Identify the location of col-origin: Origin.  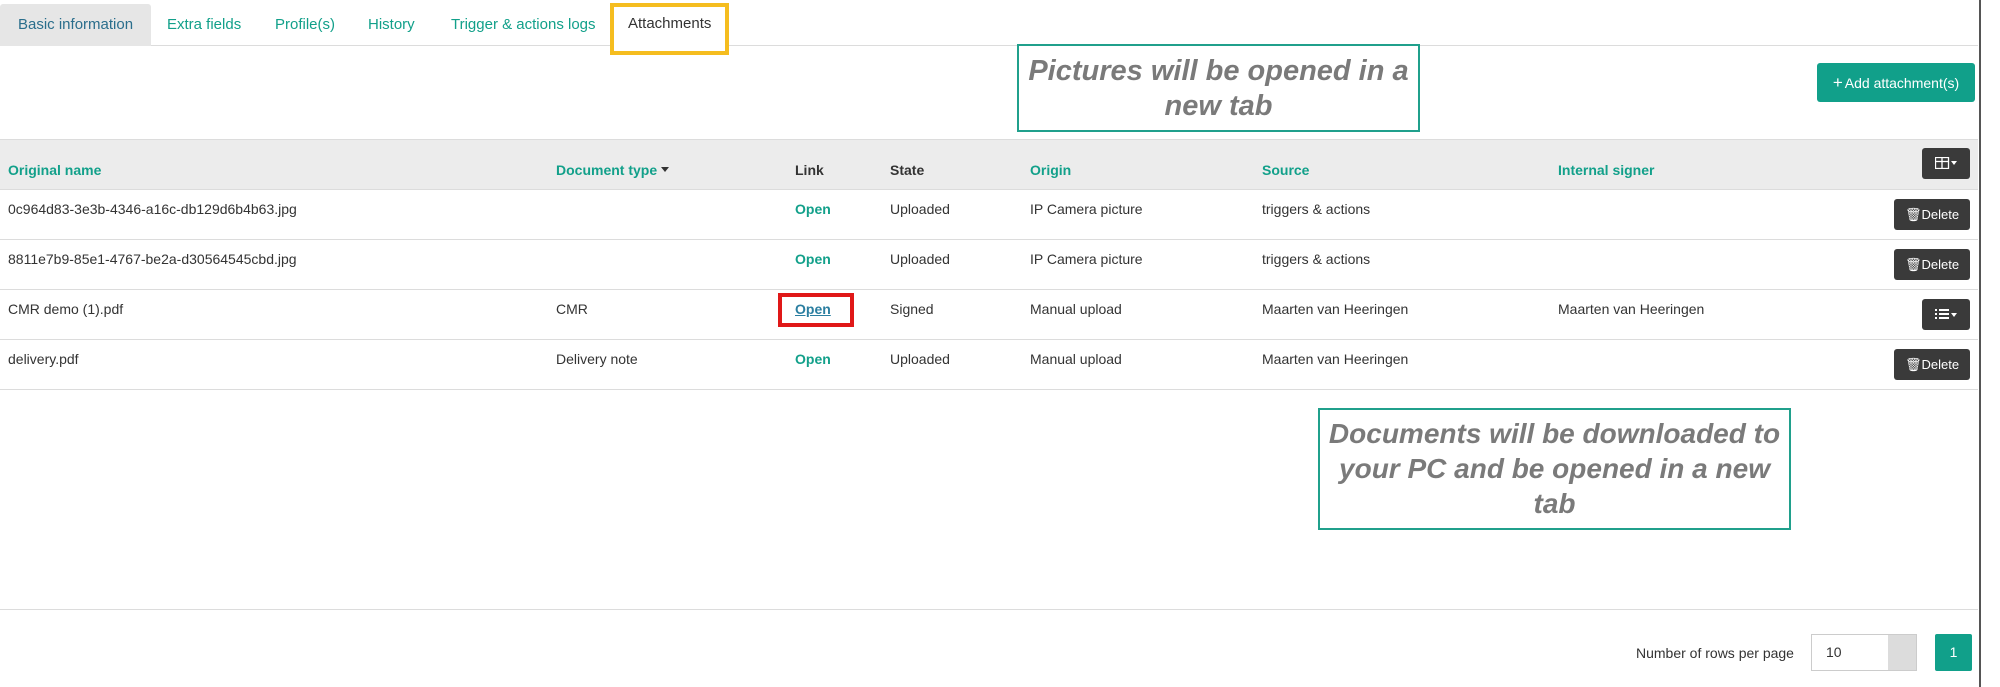
(1050, 170).